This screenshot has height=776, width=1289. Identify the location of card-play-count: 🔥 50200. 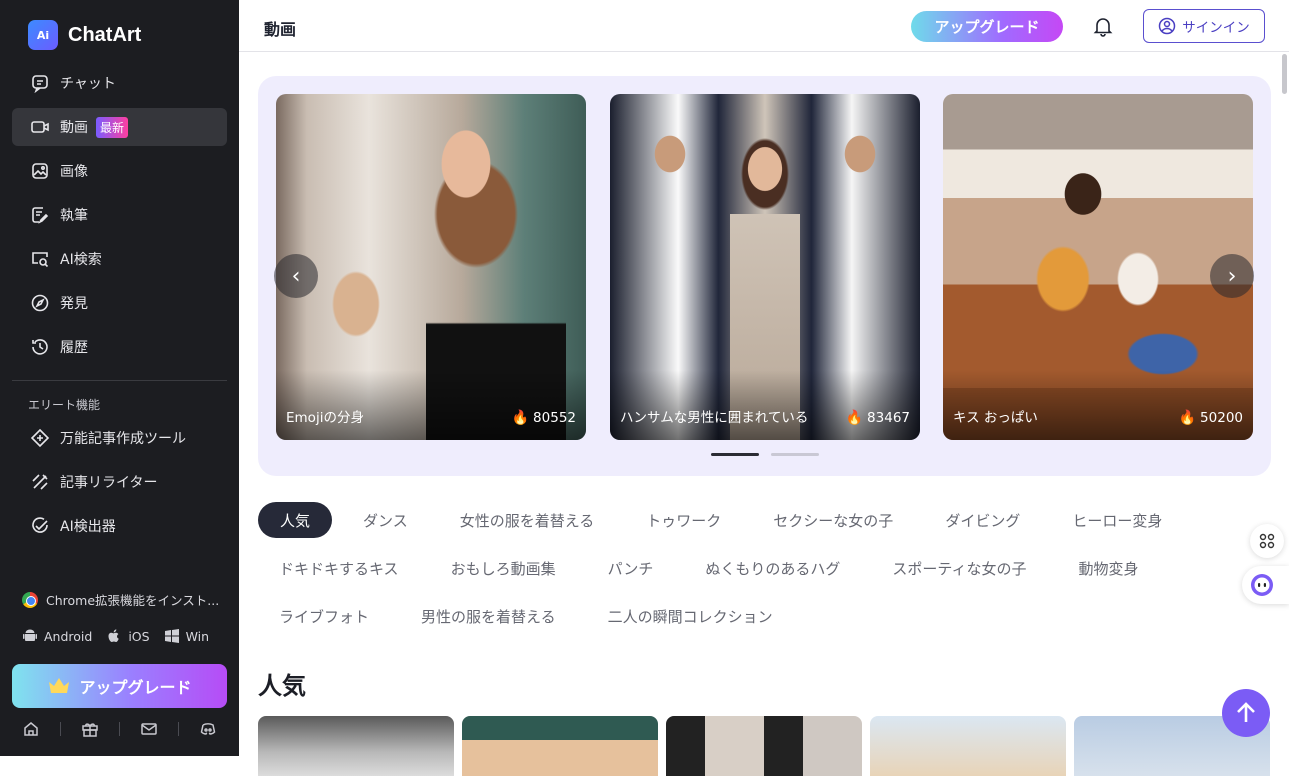
(1211, 418).